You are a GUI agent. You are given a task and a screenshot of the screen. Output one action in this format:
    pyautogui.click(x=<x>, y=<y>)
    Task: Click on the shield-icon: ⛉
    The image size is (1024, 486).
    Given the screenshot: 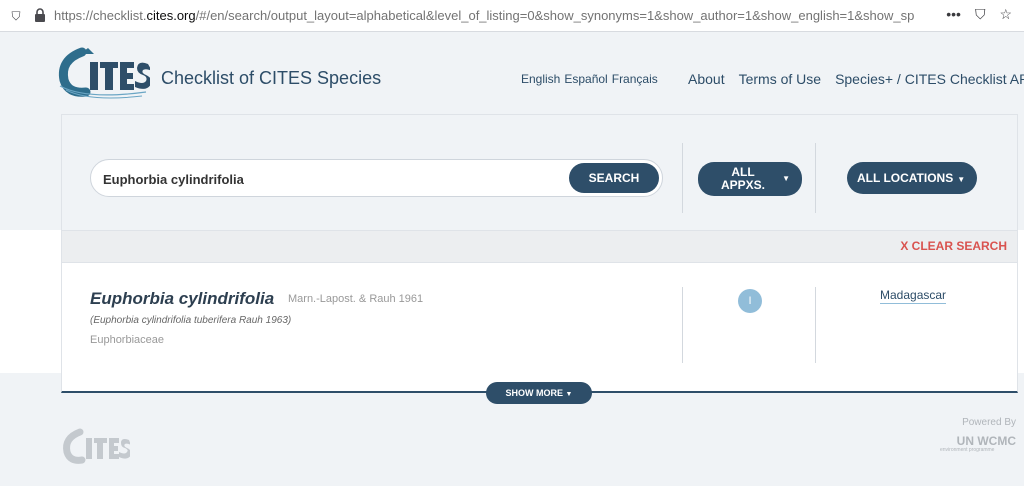 What is the action you would take?
    pyautogui.click(x=16, y=16)
    